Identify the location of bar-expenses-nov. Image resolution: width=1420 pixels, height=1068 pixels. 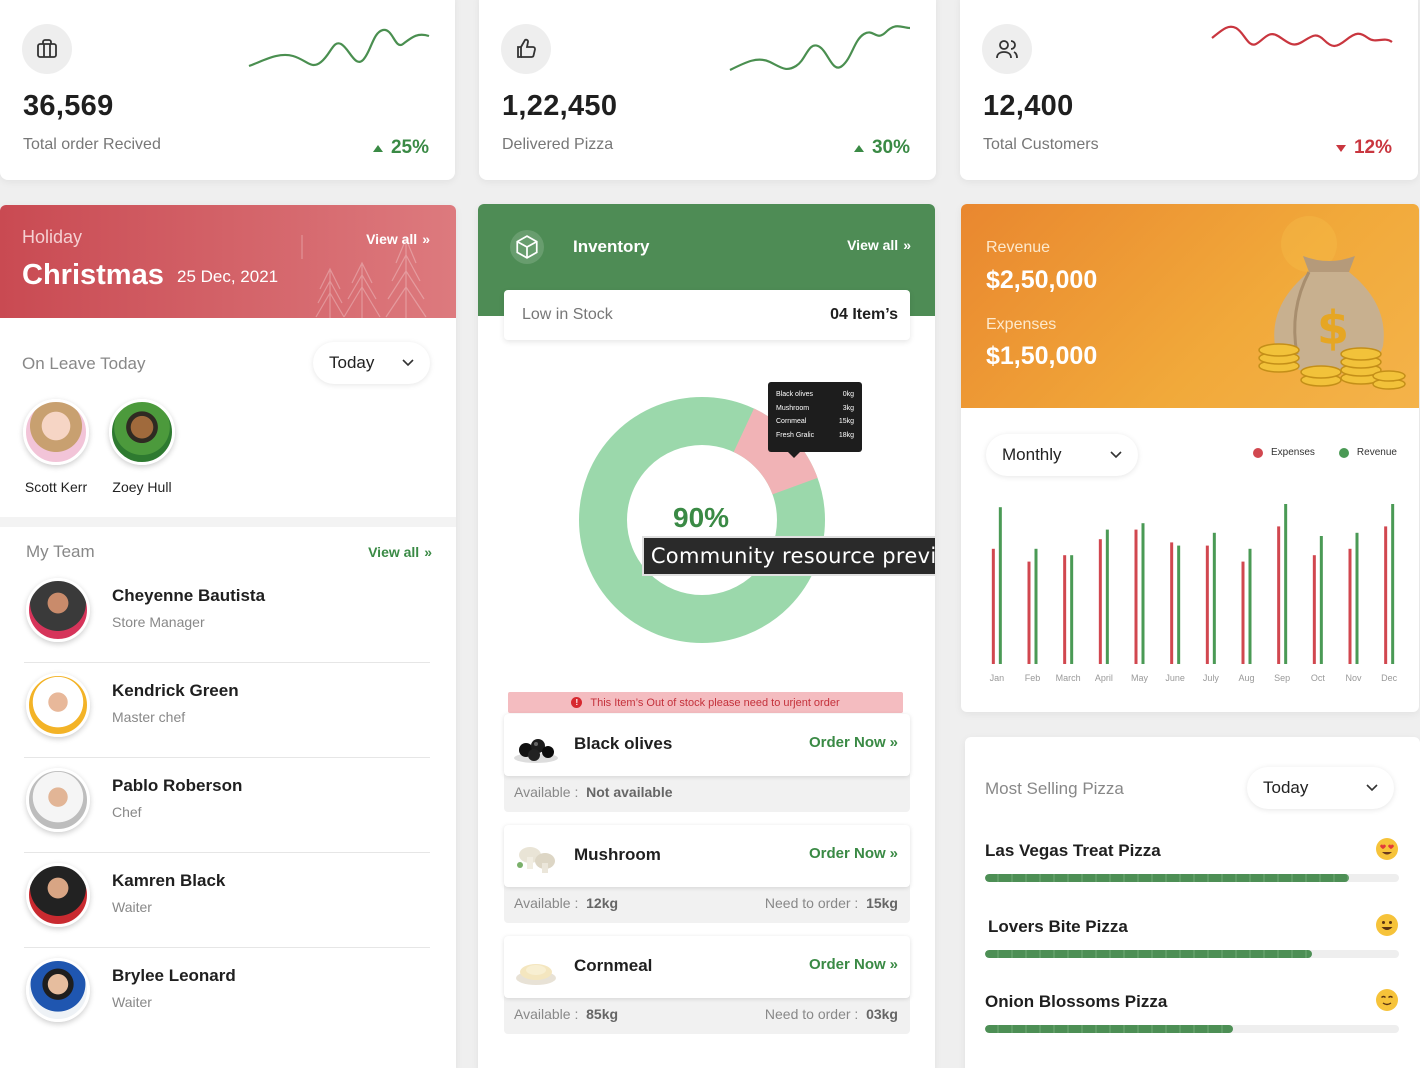
(1350, 606).